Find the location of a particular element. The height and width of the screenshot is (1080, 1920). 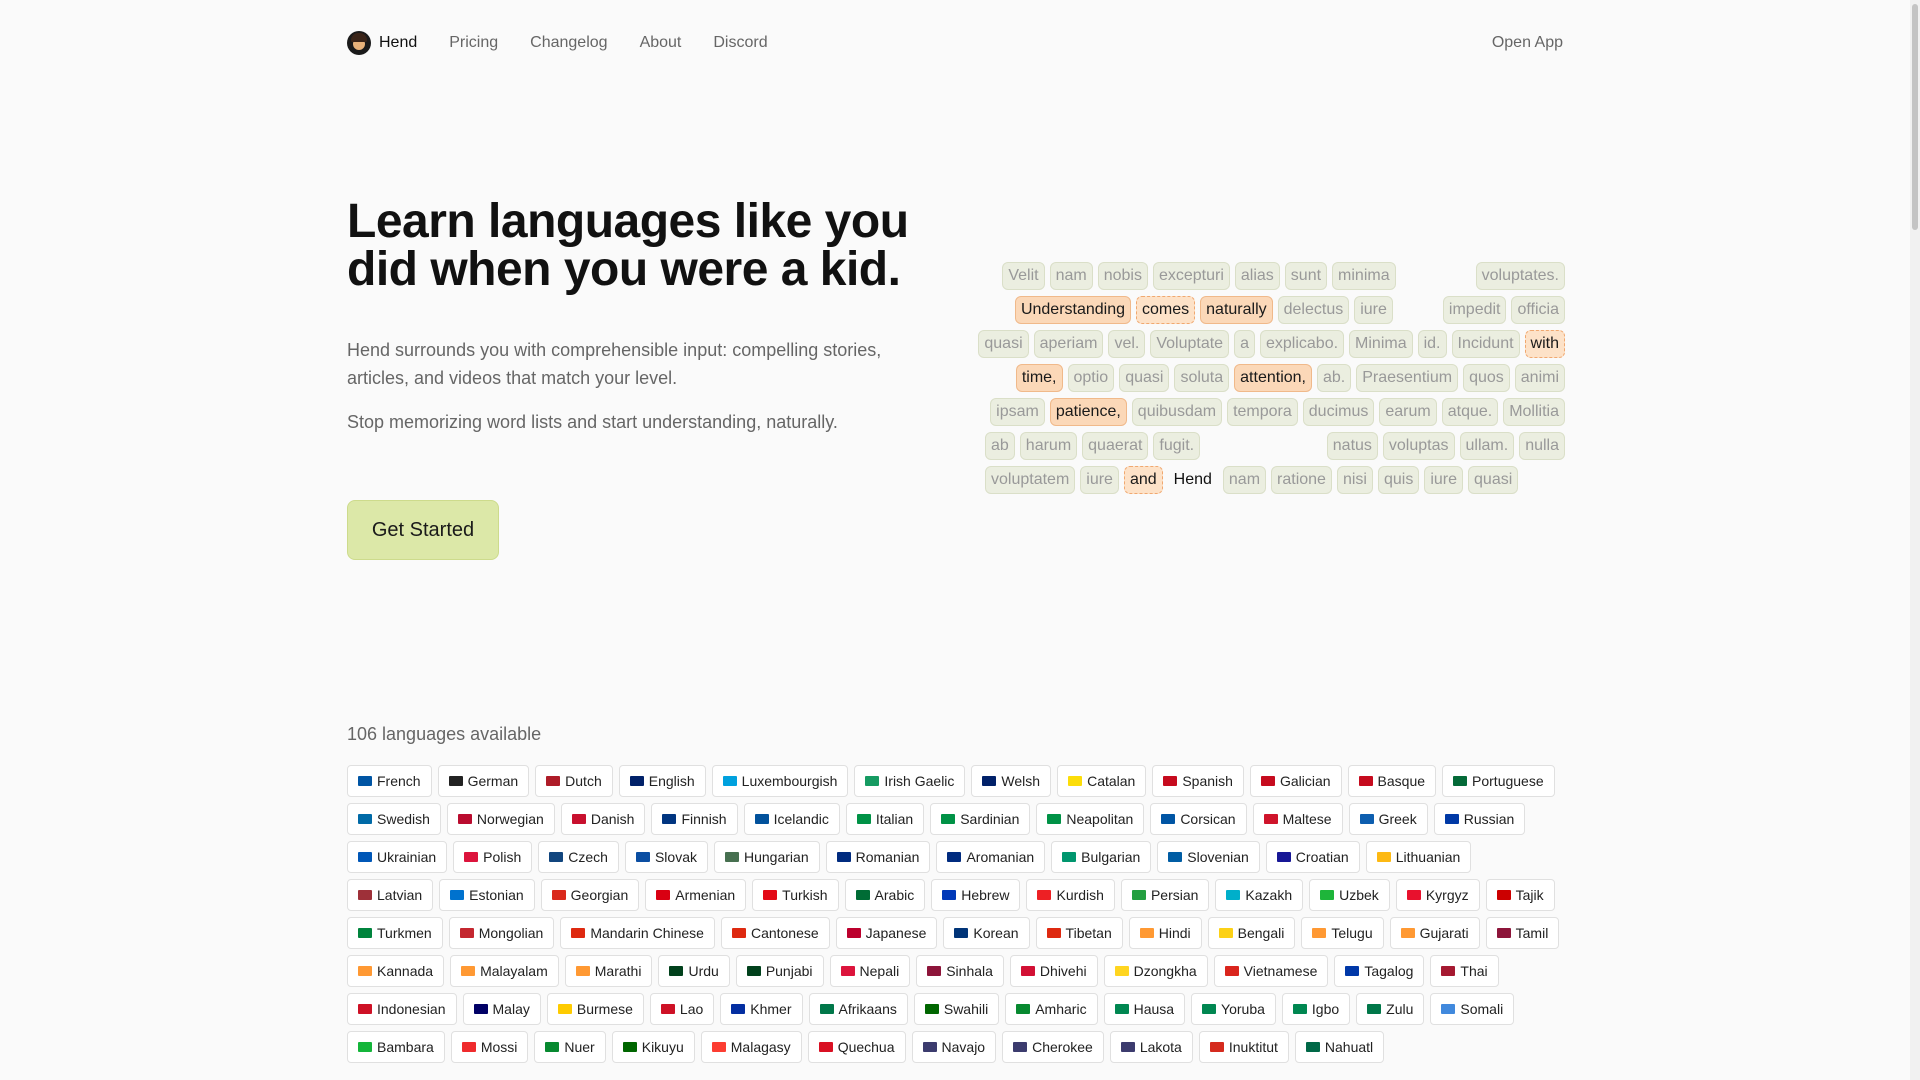

language-chip: Telugu is located at coordinates (1342, 933).